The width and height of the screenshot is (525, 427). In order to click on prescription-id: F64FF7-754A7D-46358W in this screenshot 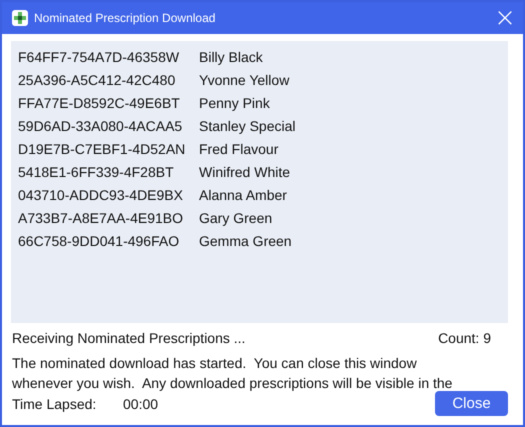, I will do `click(99, 56)`.